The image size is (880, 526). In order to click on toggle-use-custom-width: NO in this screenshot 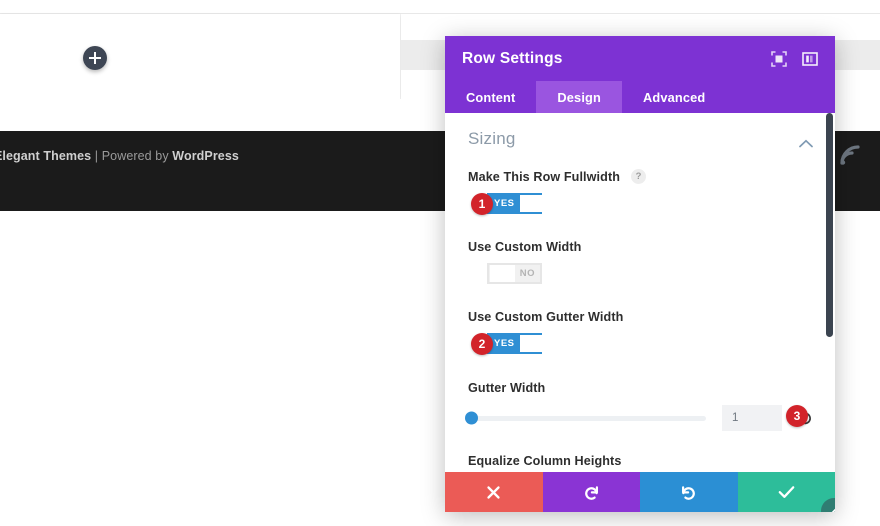, I will do `click(514, 273)`.